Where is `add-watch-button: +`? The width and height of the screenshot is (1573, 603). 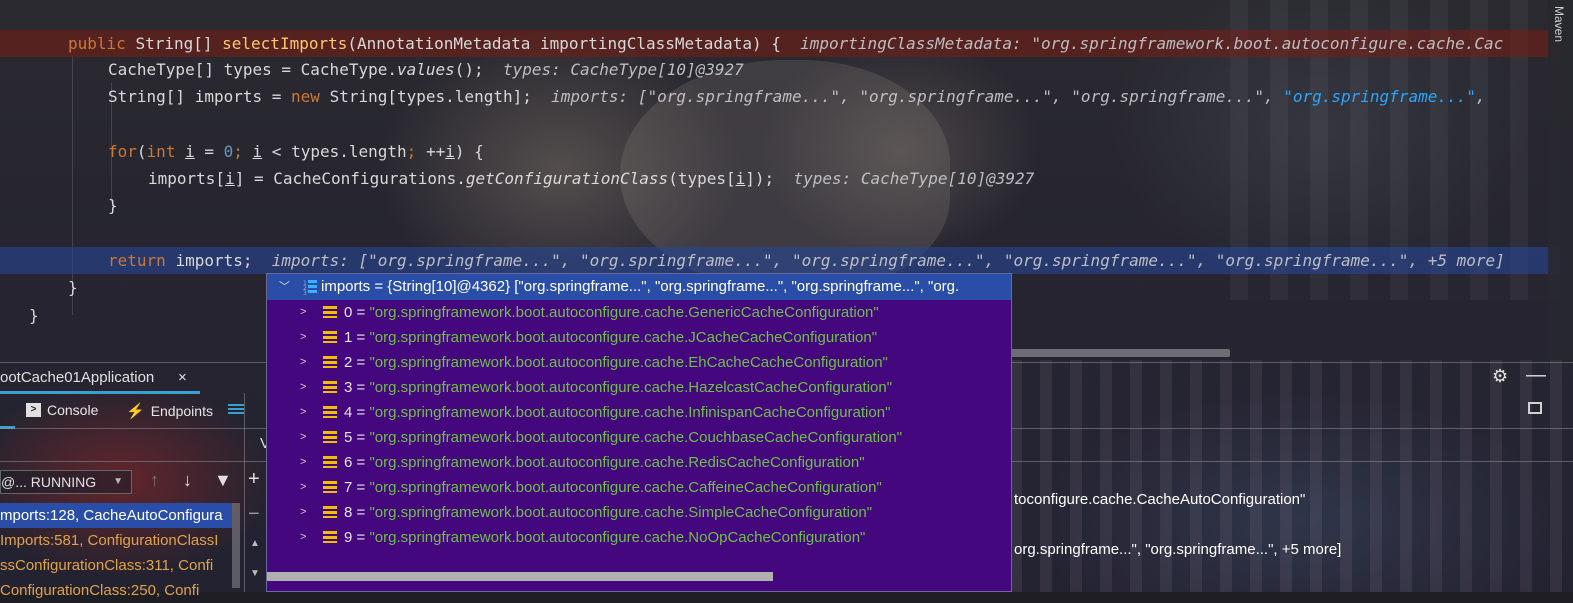 add-watch-button: + is located at coordinates (254, 479).